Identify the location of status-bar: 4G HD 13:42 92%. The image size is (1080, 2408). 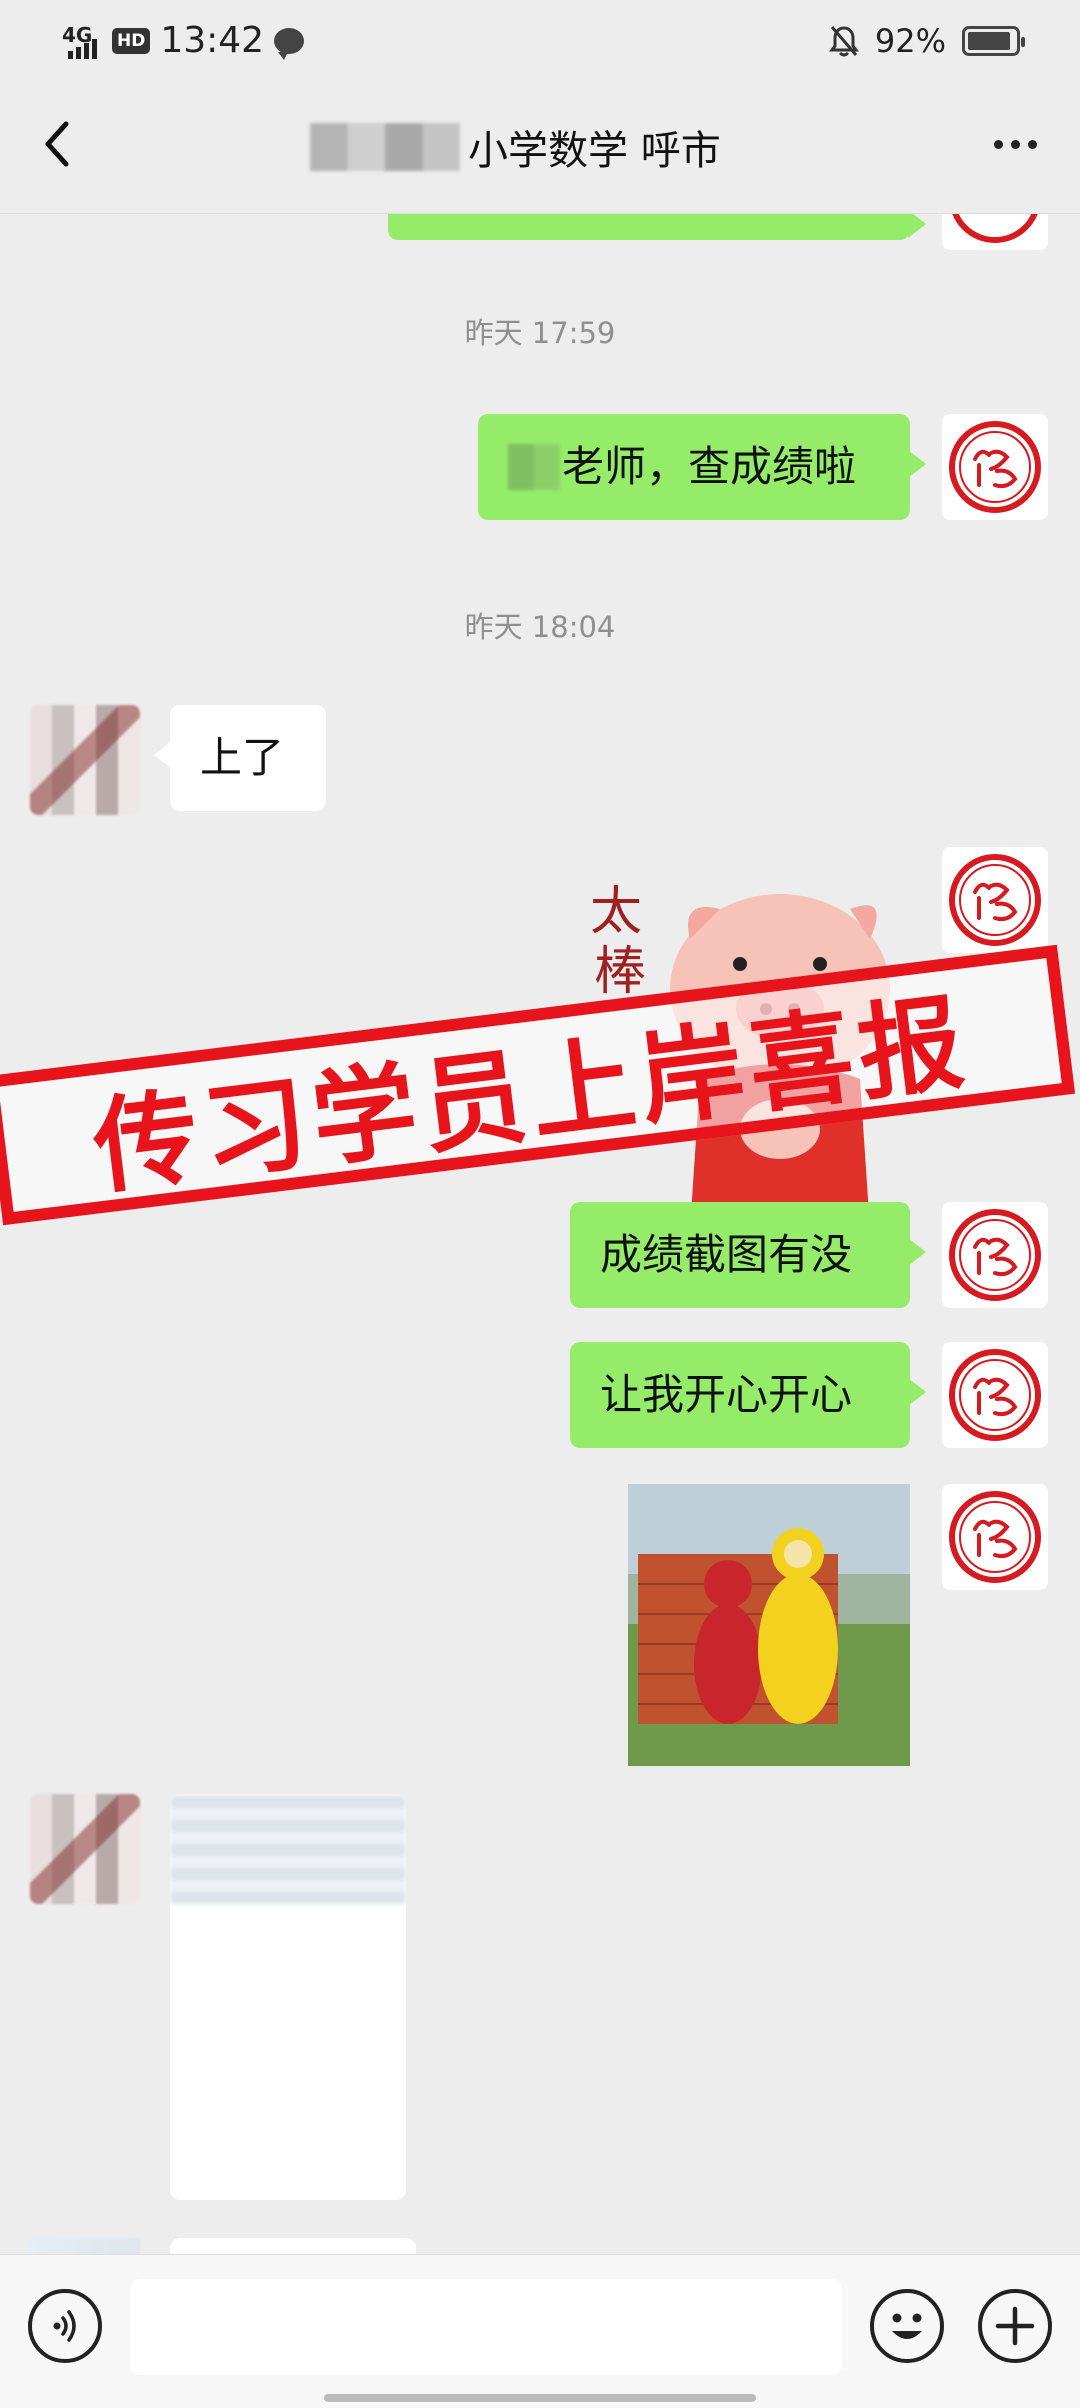
(540, 42).